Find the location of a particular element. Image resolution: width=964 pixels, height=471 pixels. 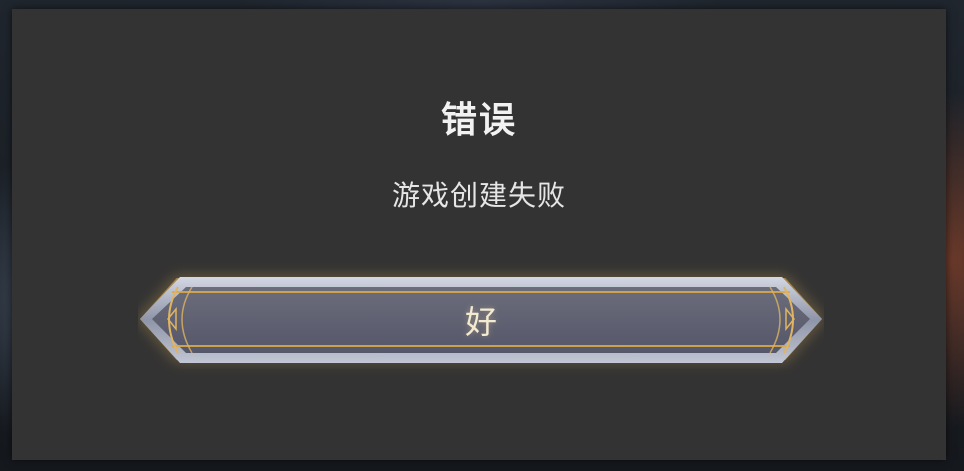

ok-button-label: 好 is located at coordinates (480, 322).